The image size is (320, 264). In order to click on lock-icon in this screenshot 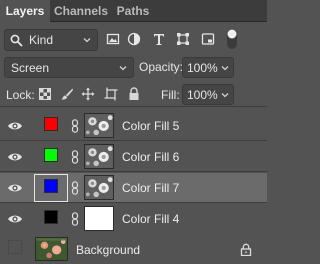, I will do `click(246, 249)`.